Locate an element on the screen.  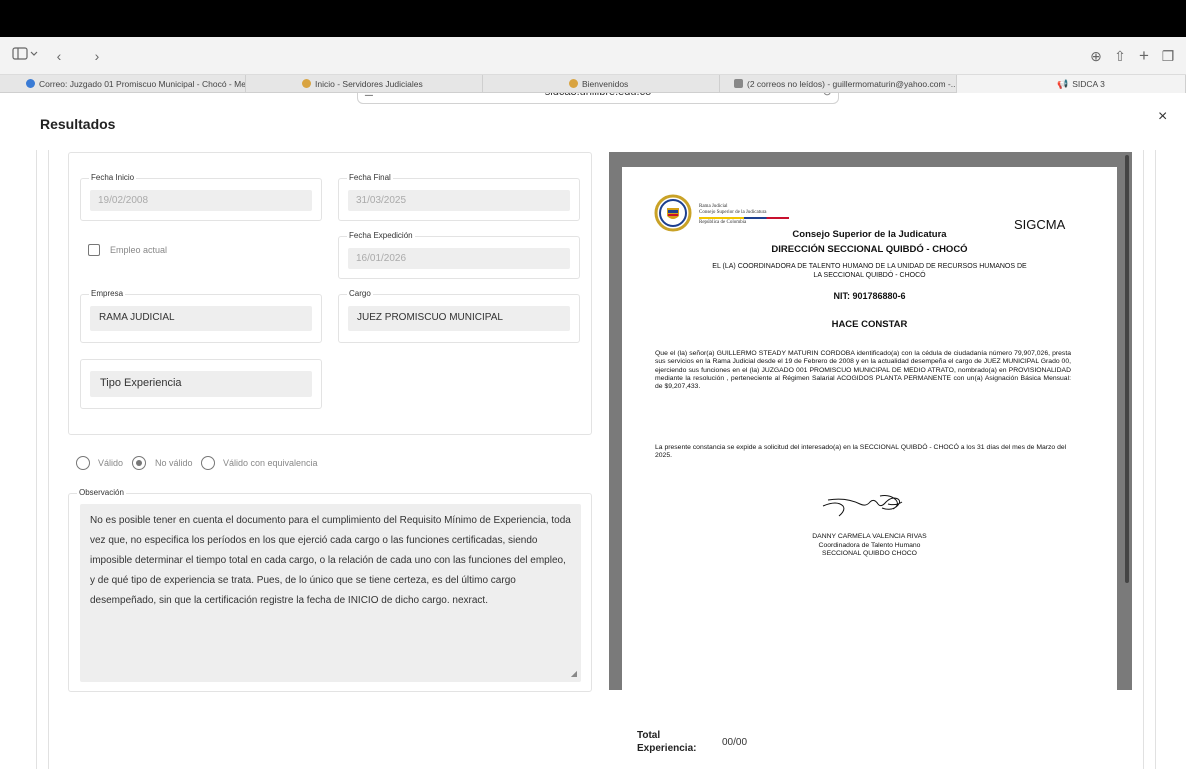
fecha-expedicion-field: Fecha Expedición 16/01/2026 is located at coordinates (459, 255).